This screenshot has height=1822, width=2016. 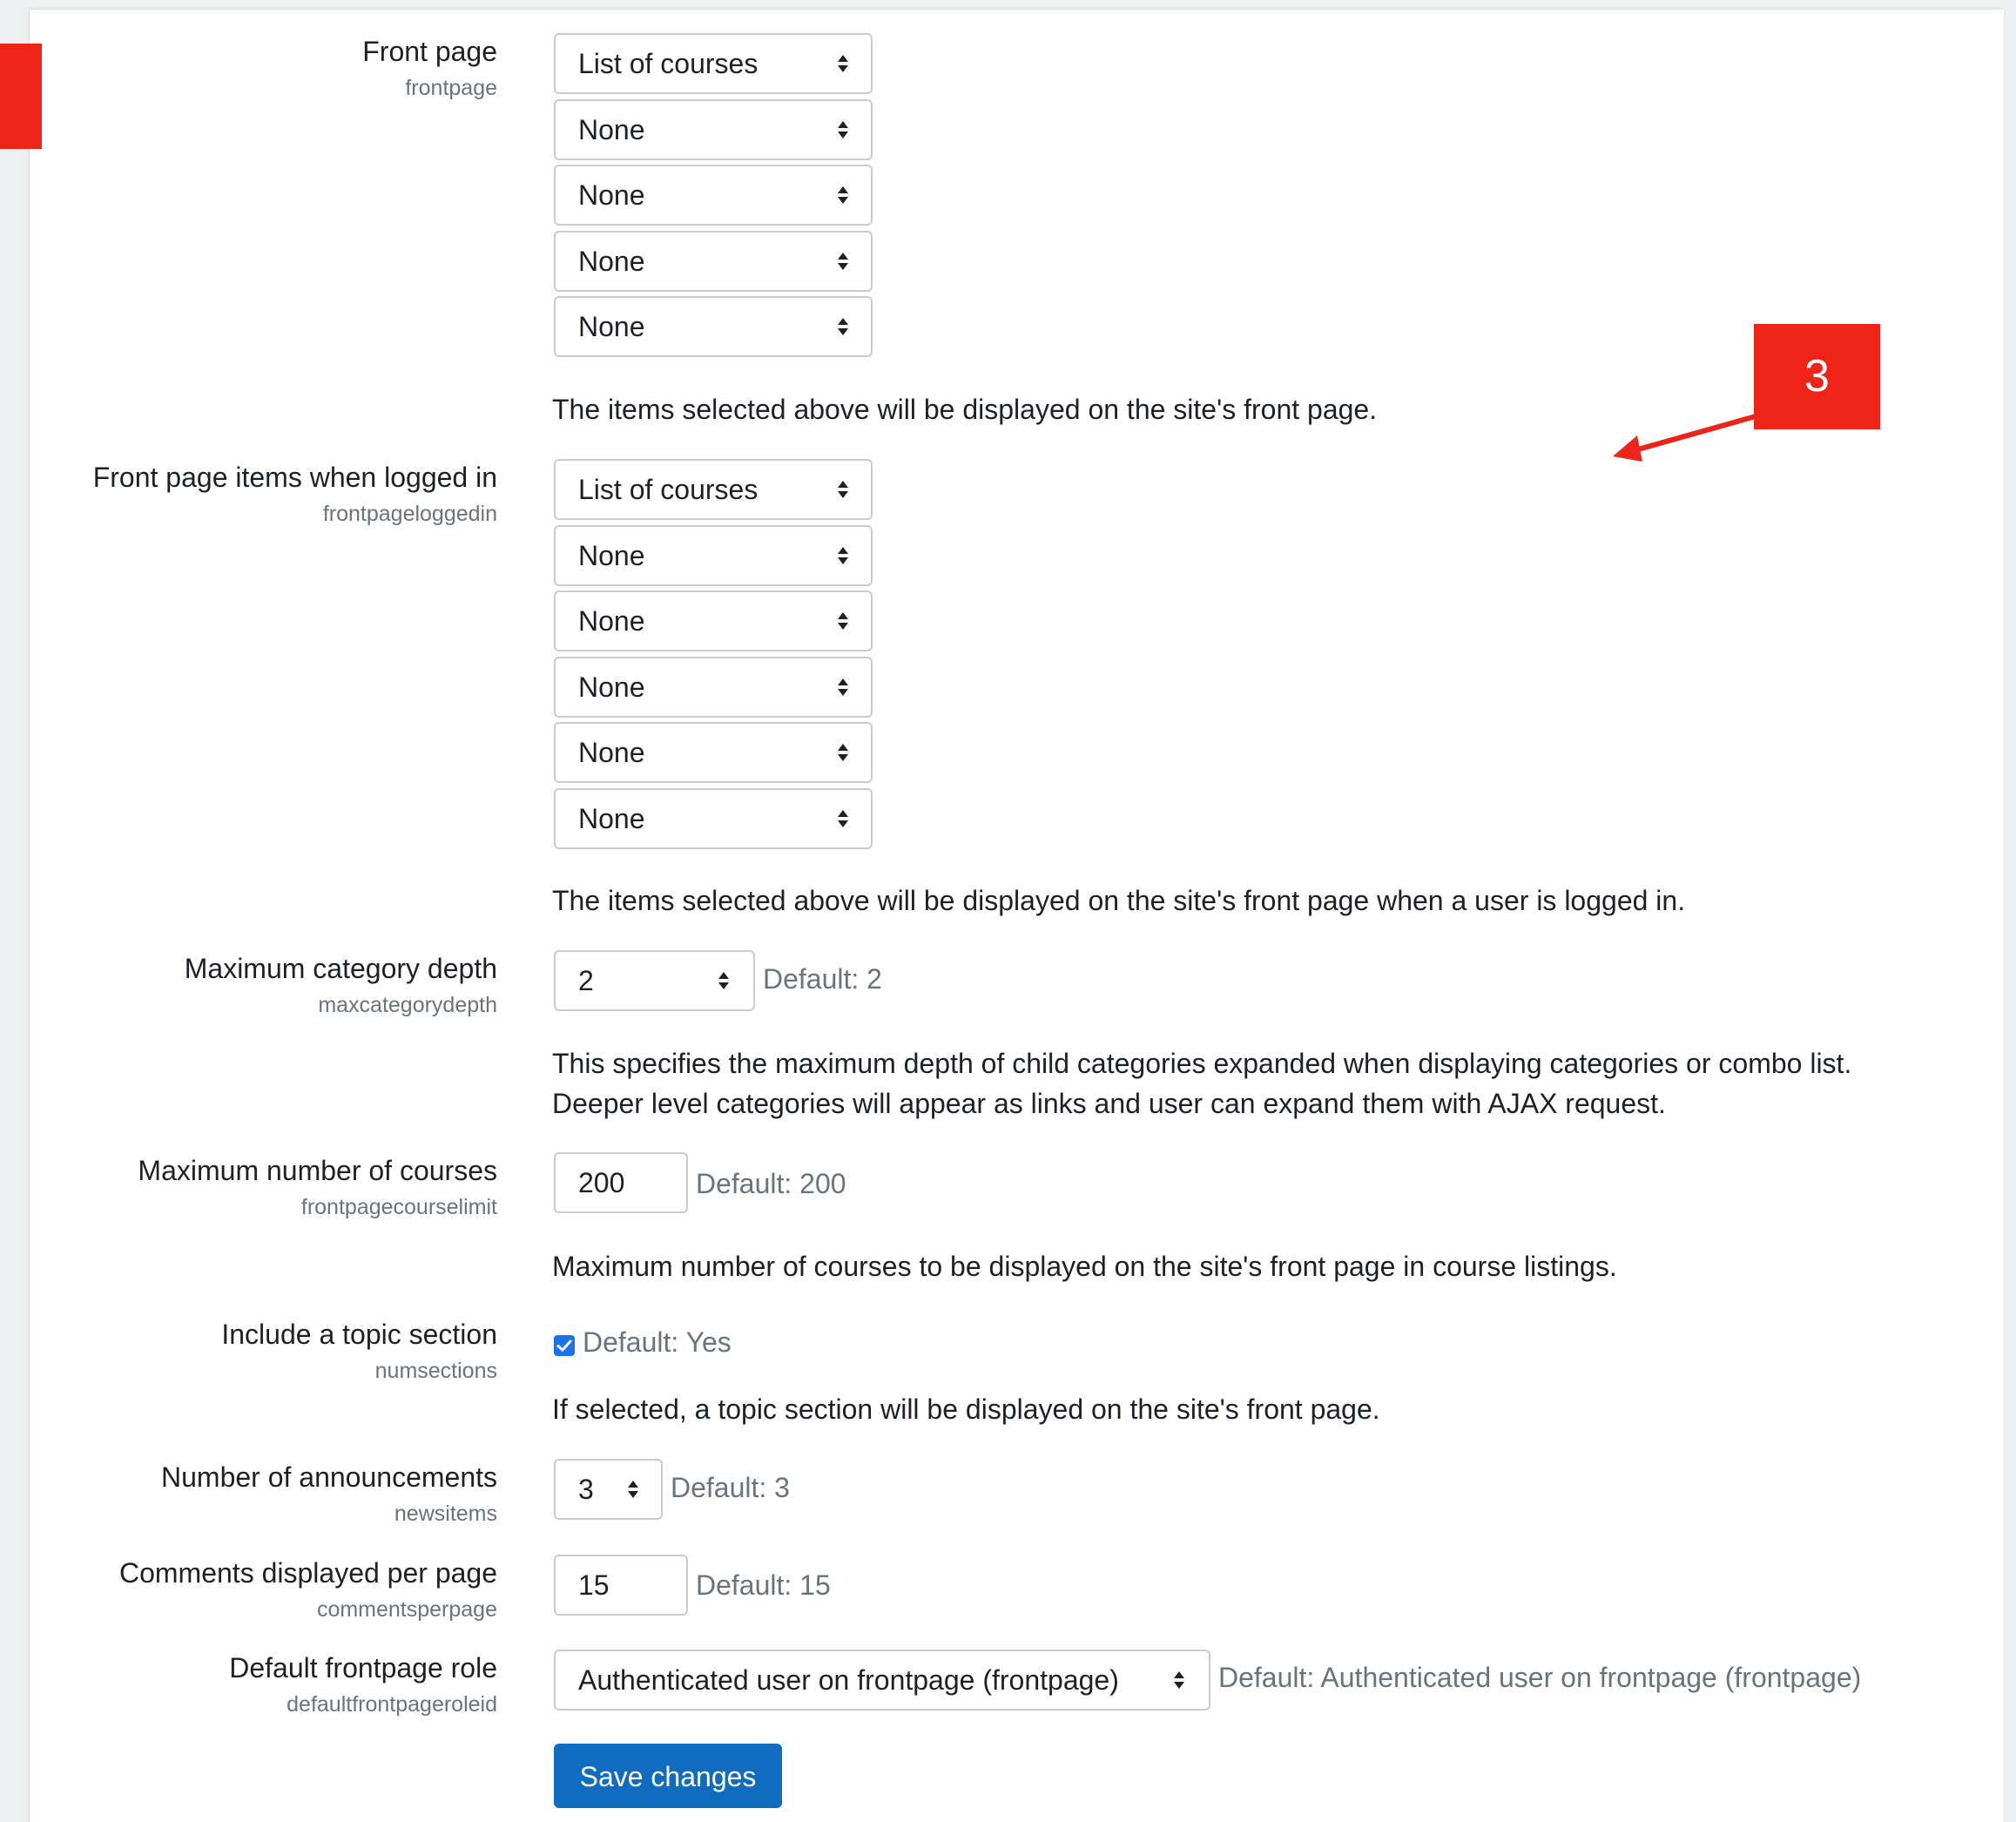 What do you see at coordinates (435, 1371) in the screenshot?
I see `topic-section-key: numsections` at bounding box center [435, 1371].